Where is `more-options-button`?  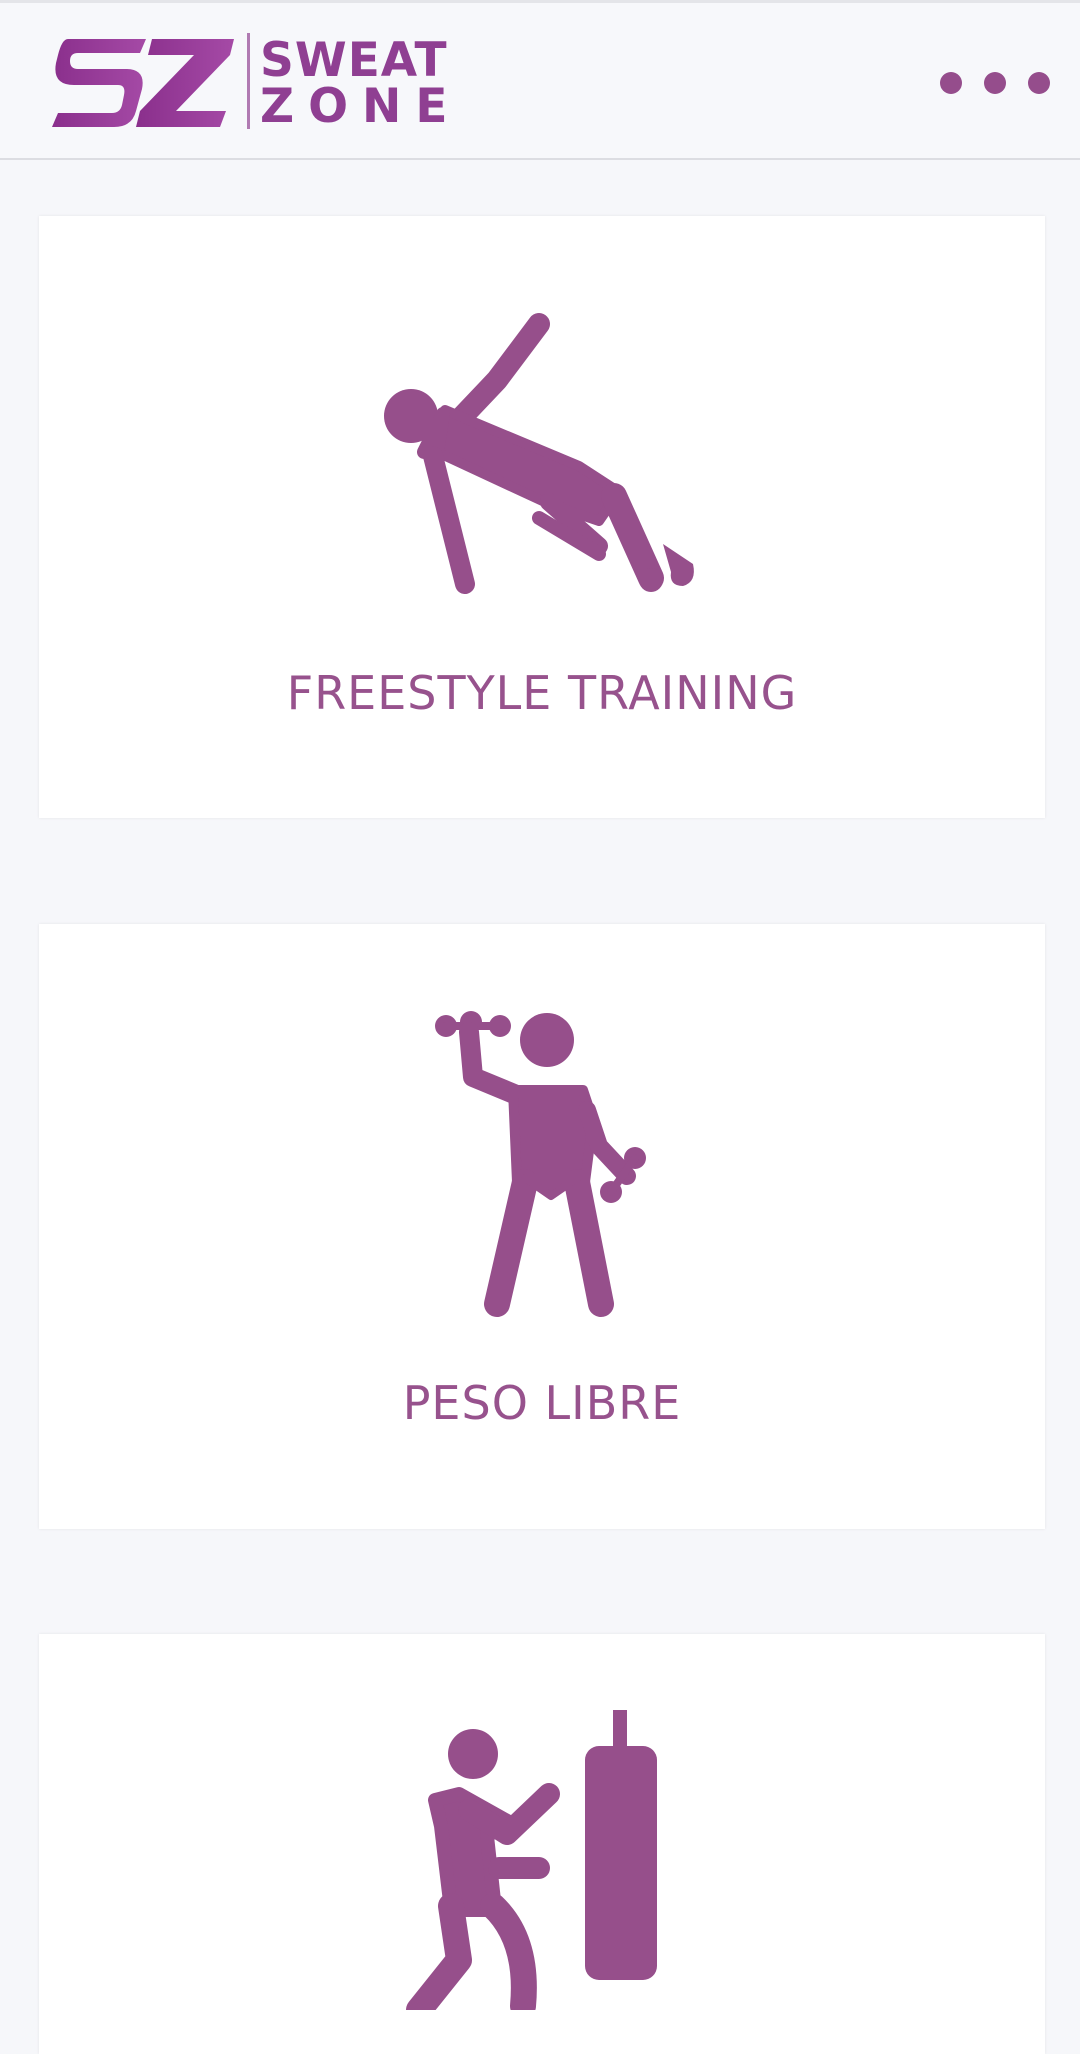 more-options-button is located at coordinates (995, 83).